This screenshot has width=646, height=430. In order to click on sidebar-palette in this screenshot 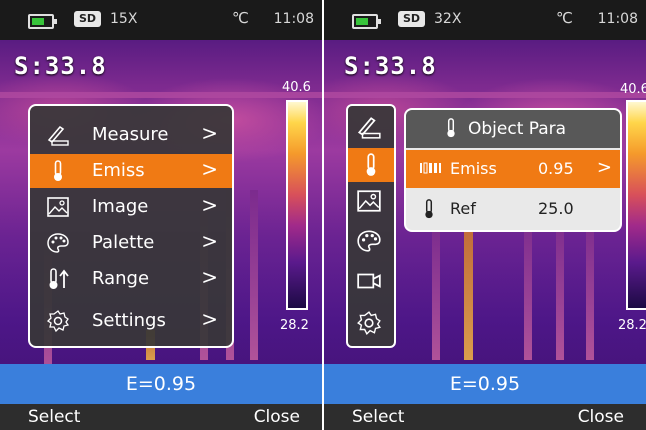, I will do `click(369, 241)`.